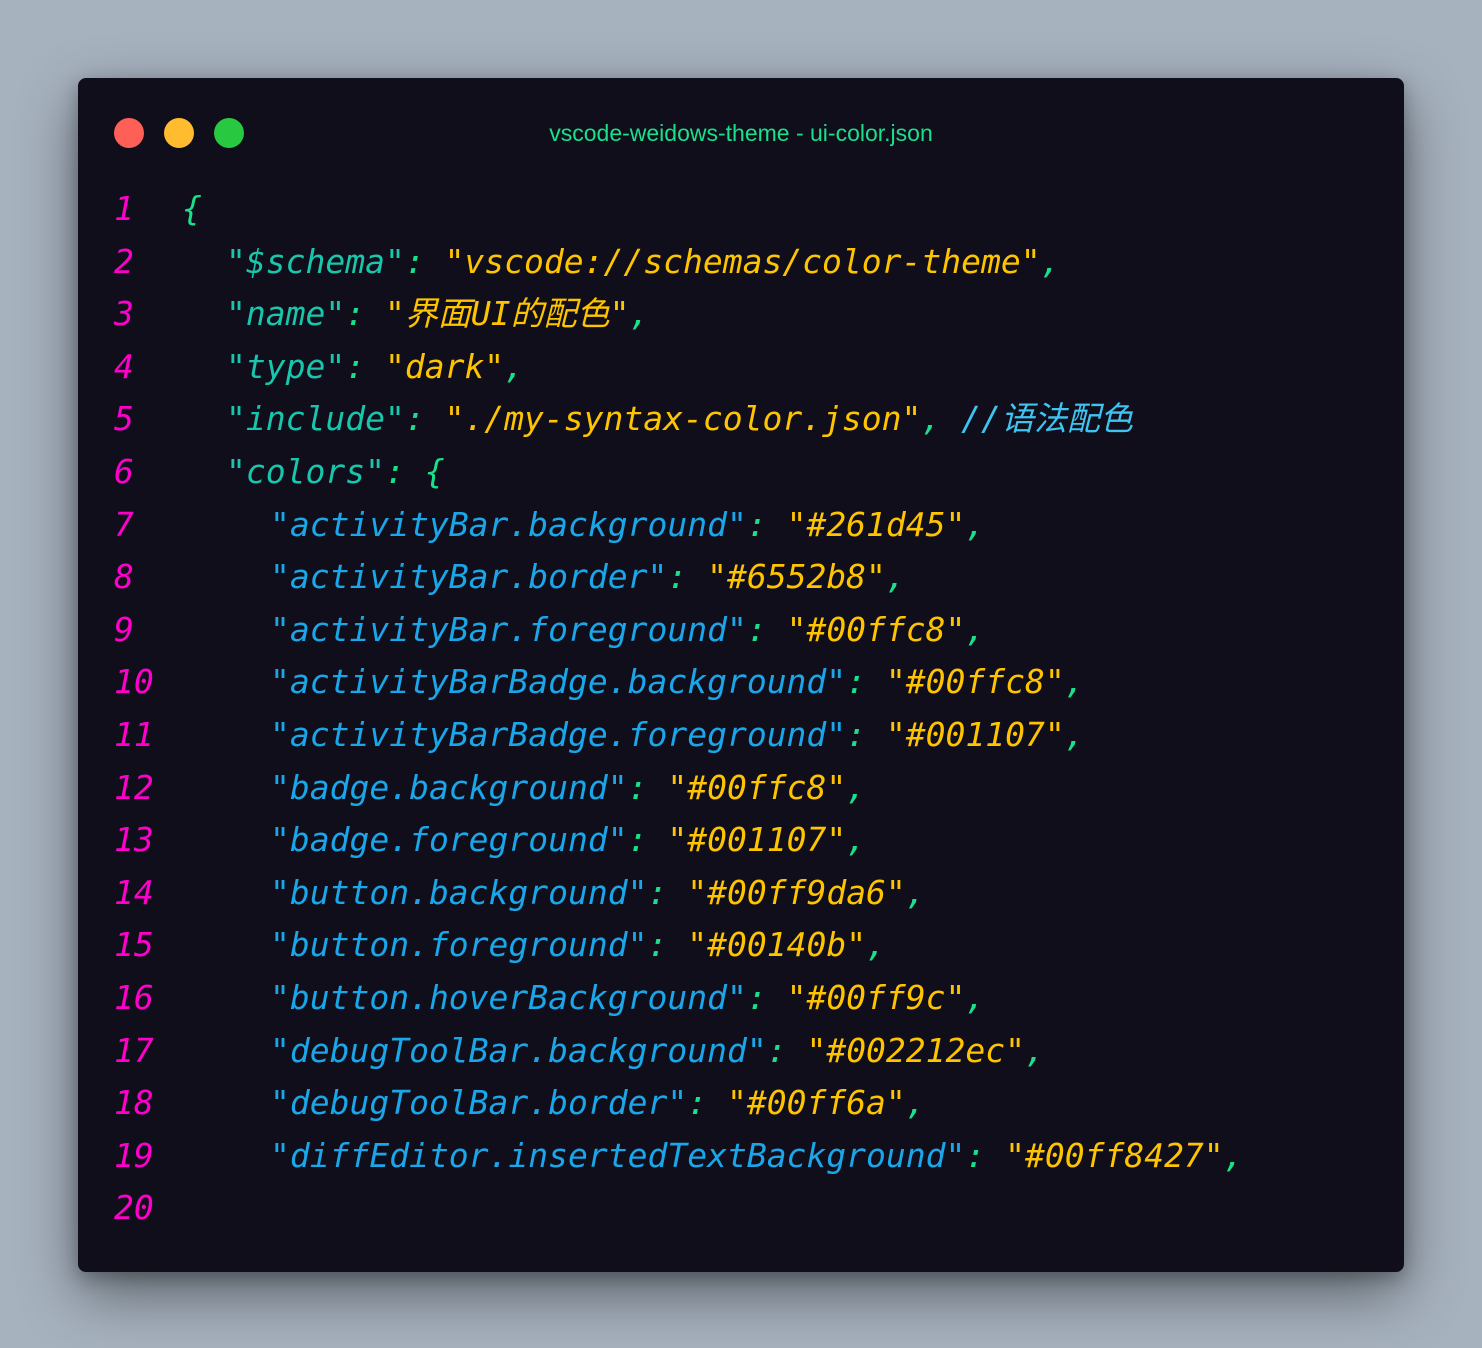 The height and width of the screenshot is (1348, 1482). What do you see at coordinates (192, 208) in the screenshot?
I see `brace: {` at bounding box center [192, 208].